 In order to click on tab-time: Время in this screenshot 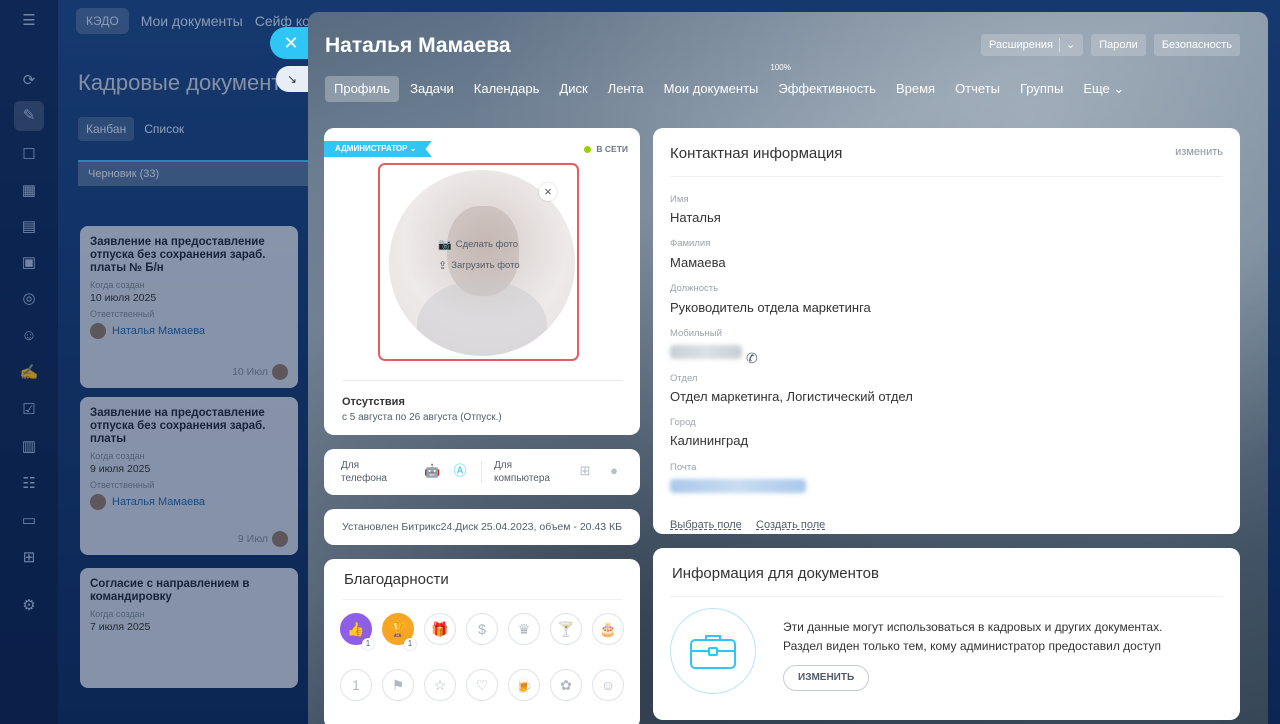, I will do `click(915, 89)`.